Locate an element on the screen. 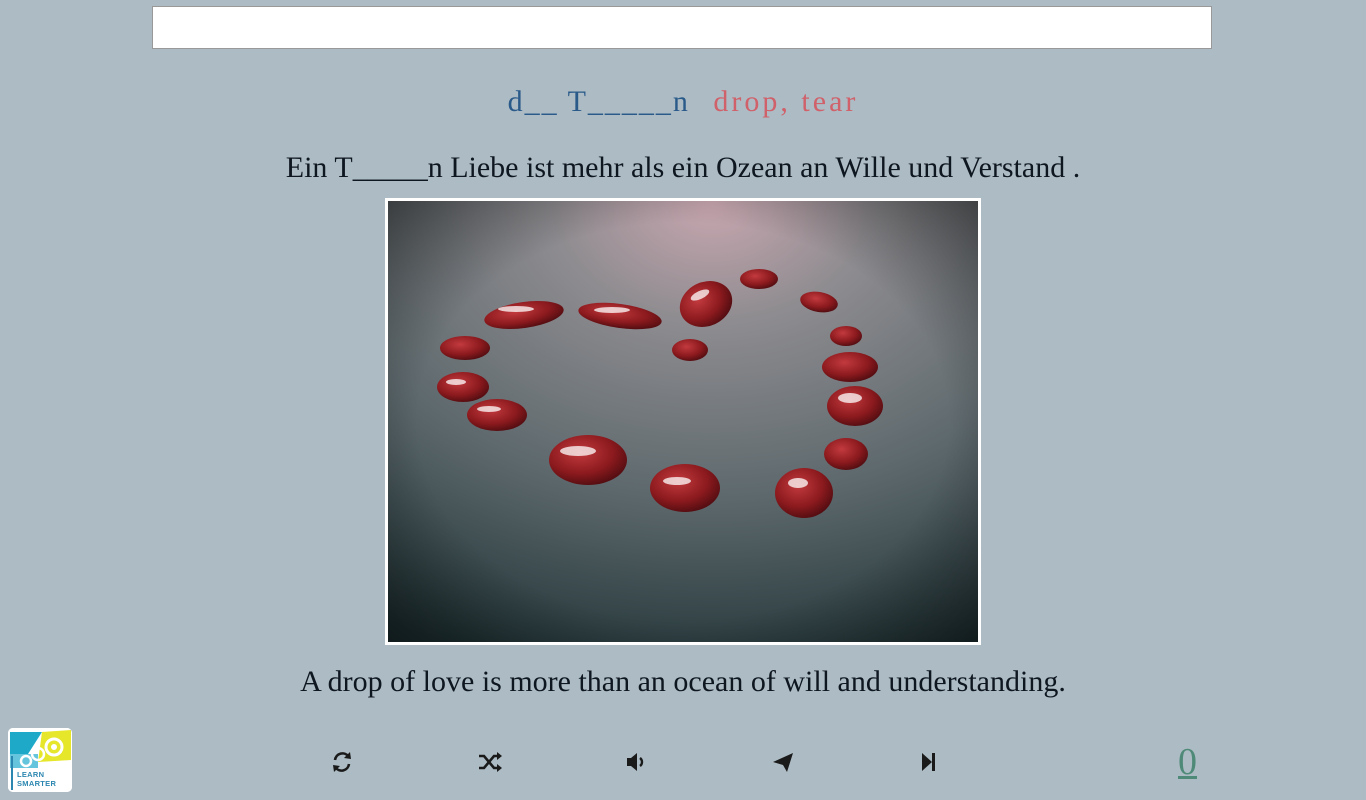 This screenshot has height=800, width=1366. shuffle-button is located at coordinates (490, 762).